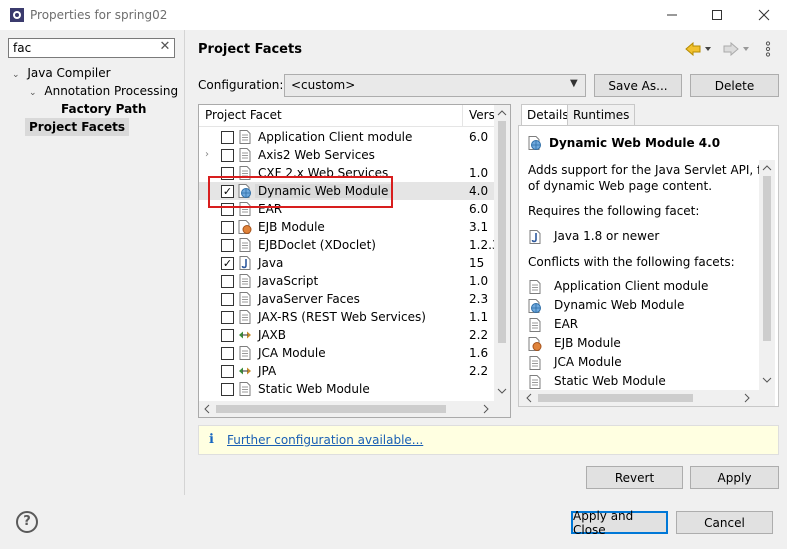  I want to click on more-vertical-icon, so click(768, 49).